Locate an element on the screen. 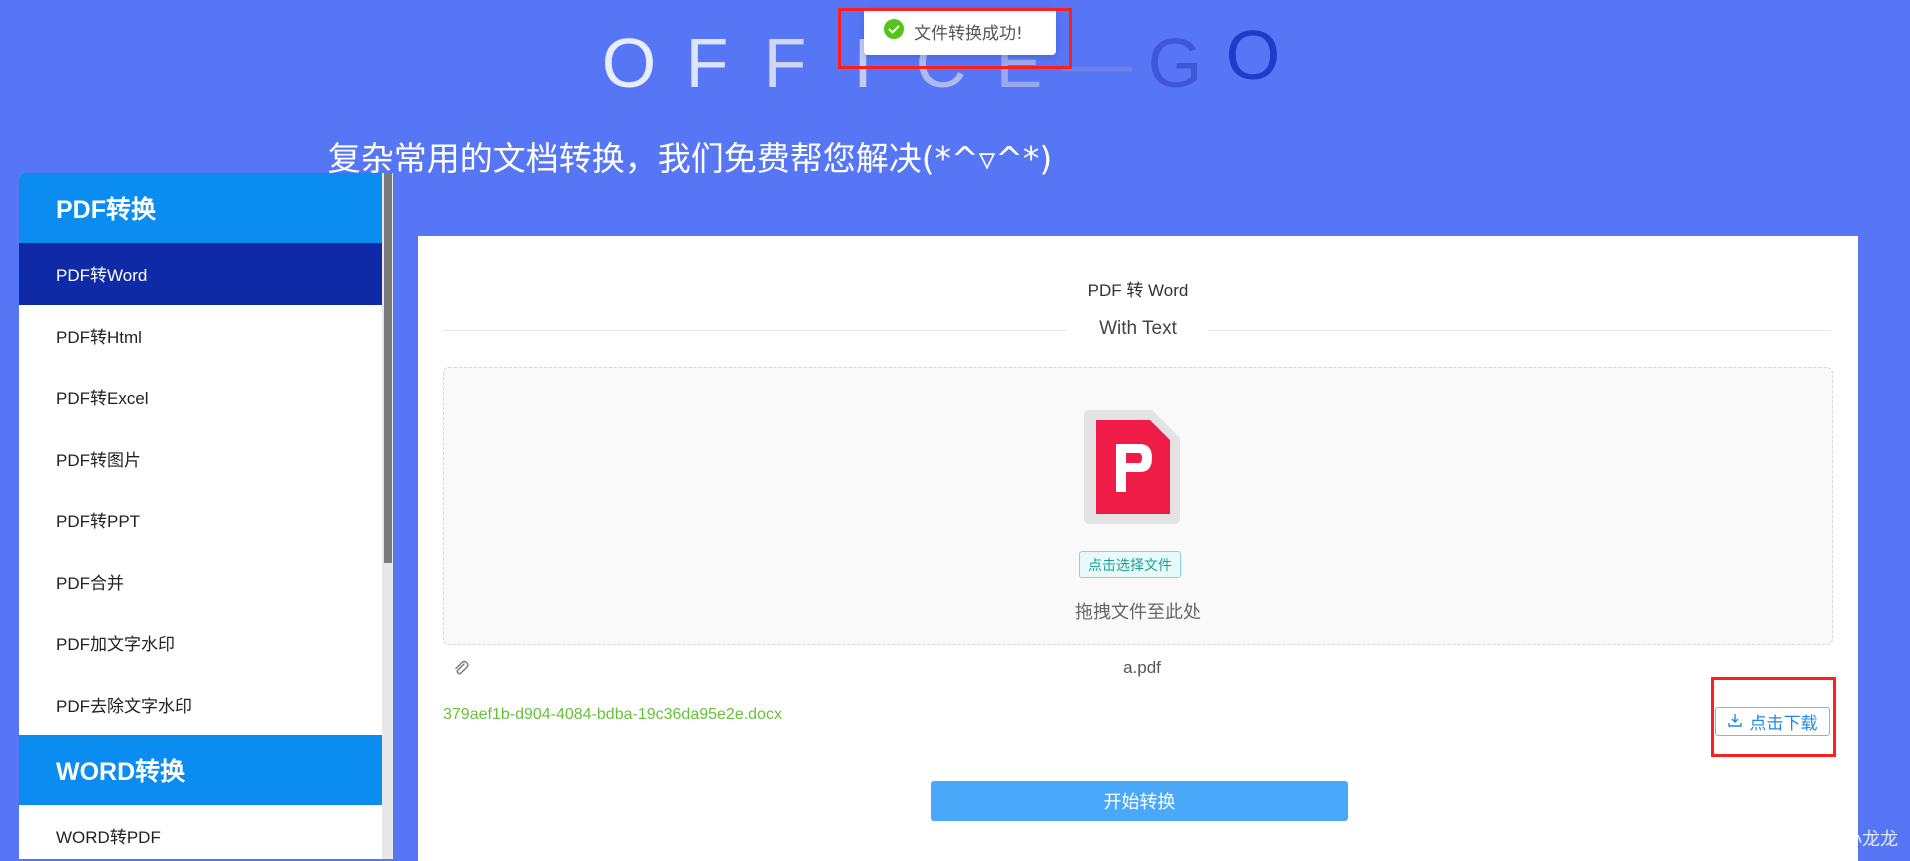  panel-title: PDF 转 Word is located at coordinates (1138, 290).